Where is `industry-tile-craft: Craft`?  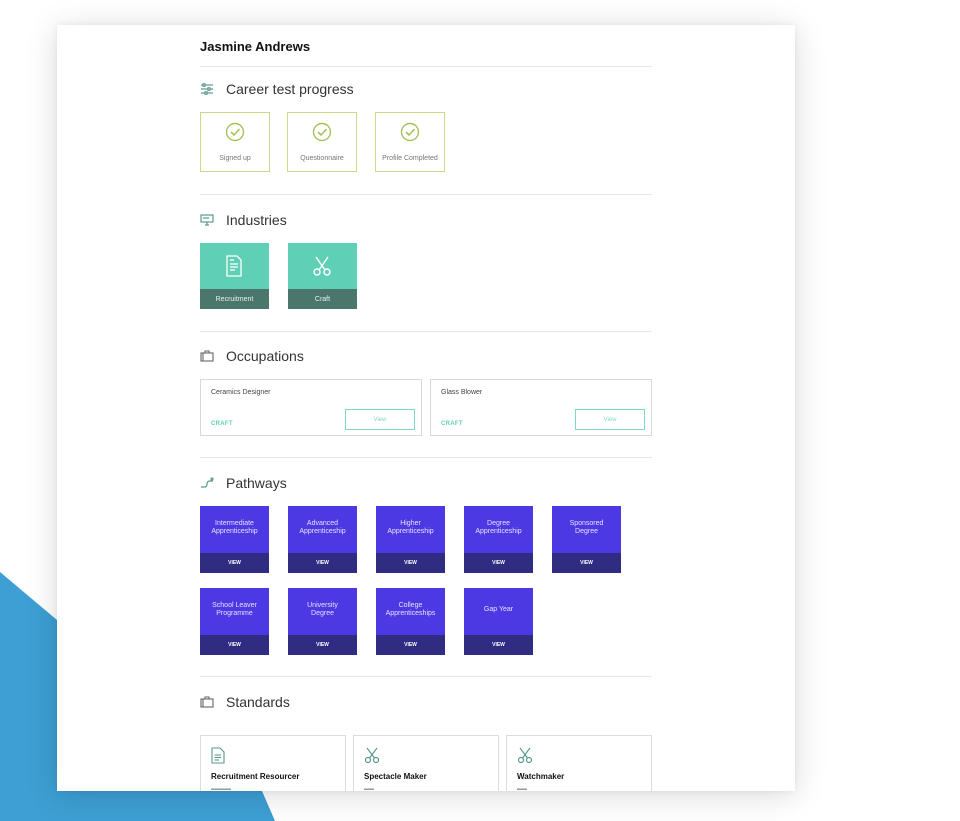
industry-tile-craft: Craft is located at coordinates (322, 276).